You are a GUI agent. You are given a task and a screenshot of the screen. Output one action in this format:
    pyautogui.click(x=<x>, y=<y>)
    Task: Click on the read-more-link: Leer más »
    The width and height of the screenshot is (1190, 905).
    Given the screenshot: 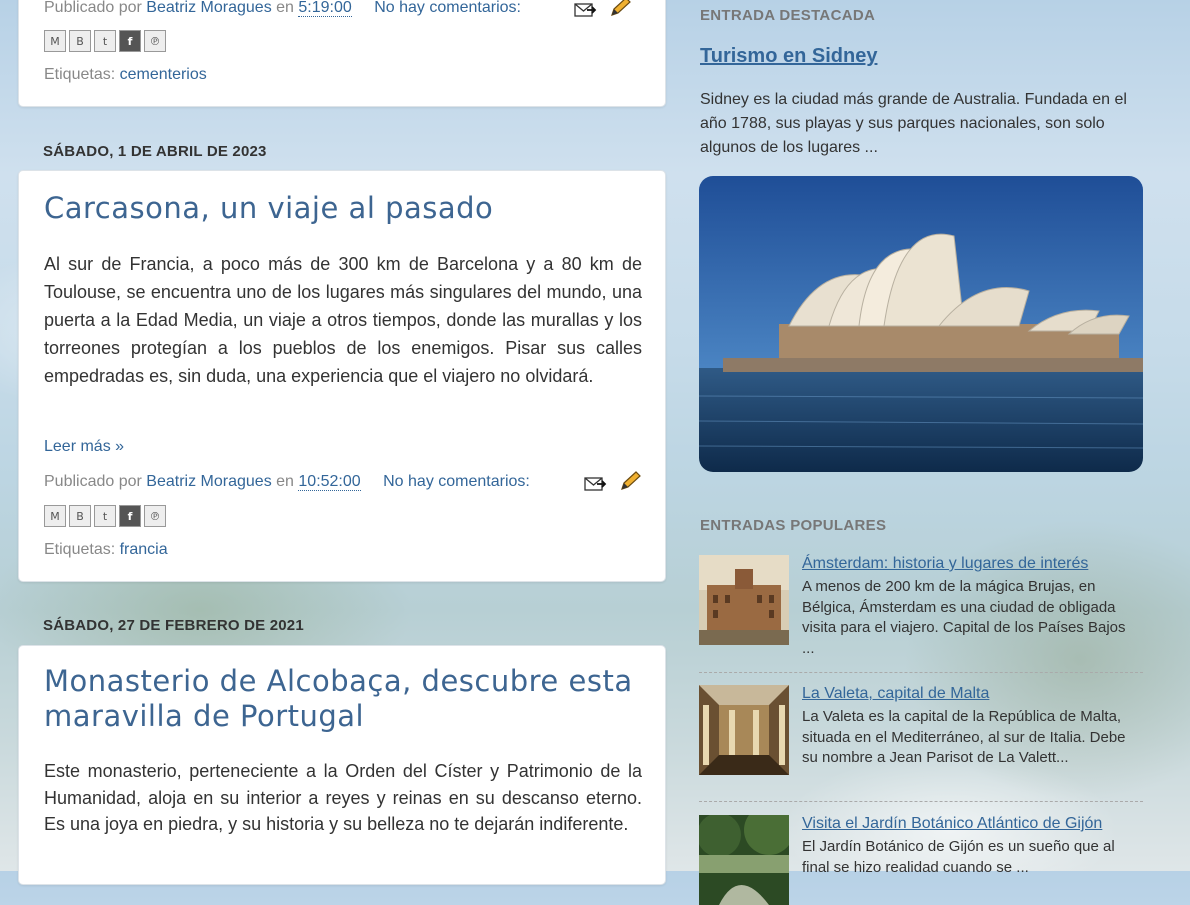 What is the action you would take?
    pyautogui.click(x=84, y=447)
    